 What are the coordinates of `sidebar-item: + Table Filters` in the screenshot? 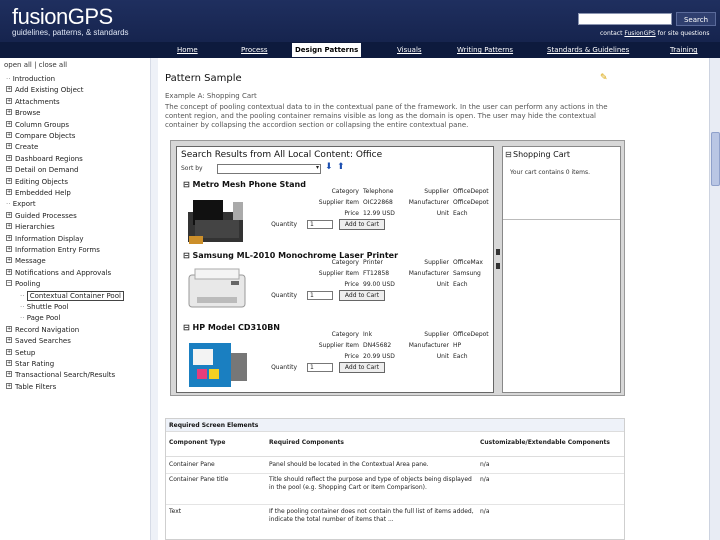 It's located at (31, 387).